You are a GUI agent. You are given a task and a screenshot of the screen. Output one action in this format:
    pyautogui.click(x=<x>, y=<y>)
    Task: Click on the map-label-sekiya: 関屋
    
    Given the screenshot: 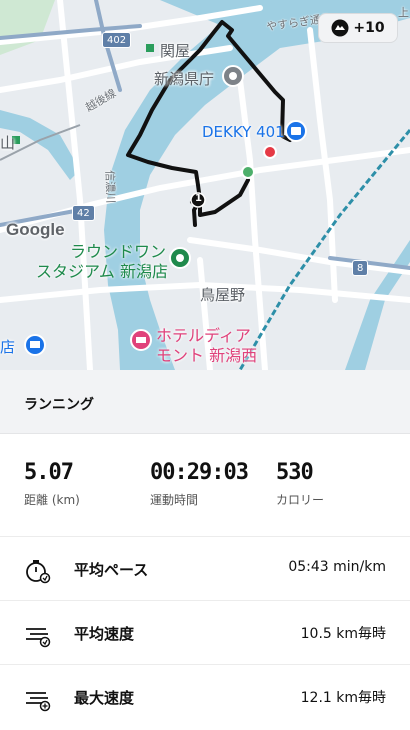 What is the action you would take?
    pyautogui.click(x=175, y=51)
    